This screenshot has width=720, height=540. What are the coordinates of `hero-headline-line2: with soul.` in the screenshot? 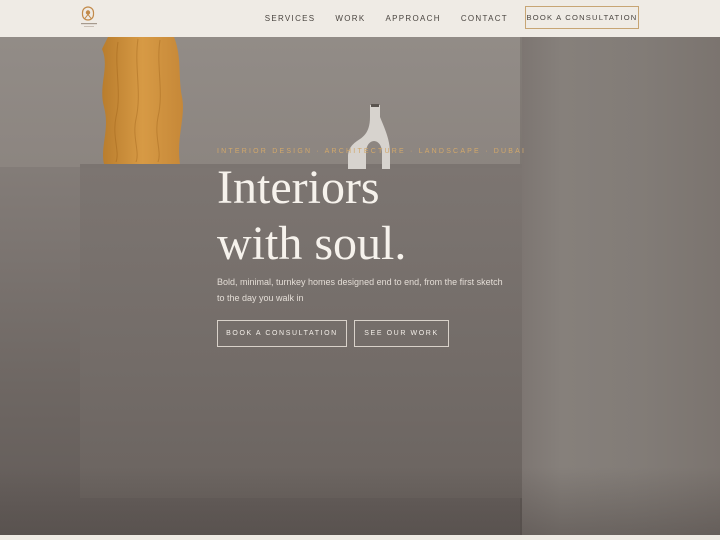 It's located at (312, 243).